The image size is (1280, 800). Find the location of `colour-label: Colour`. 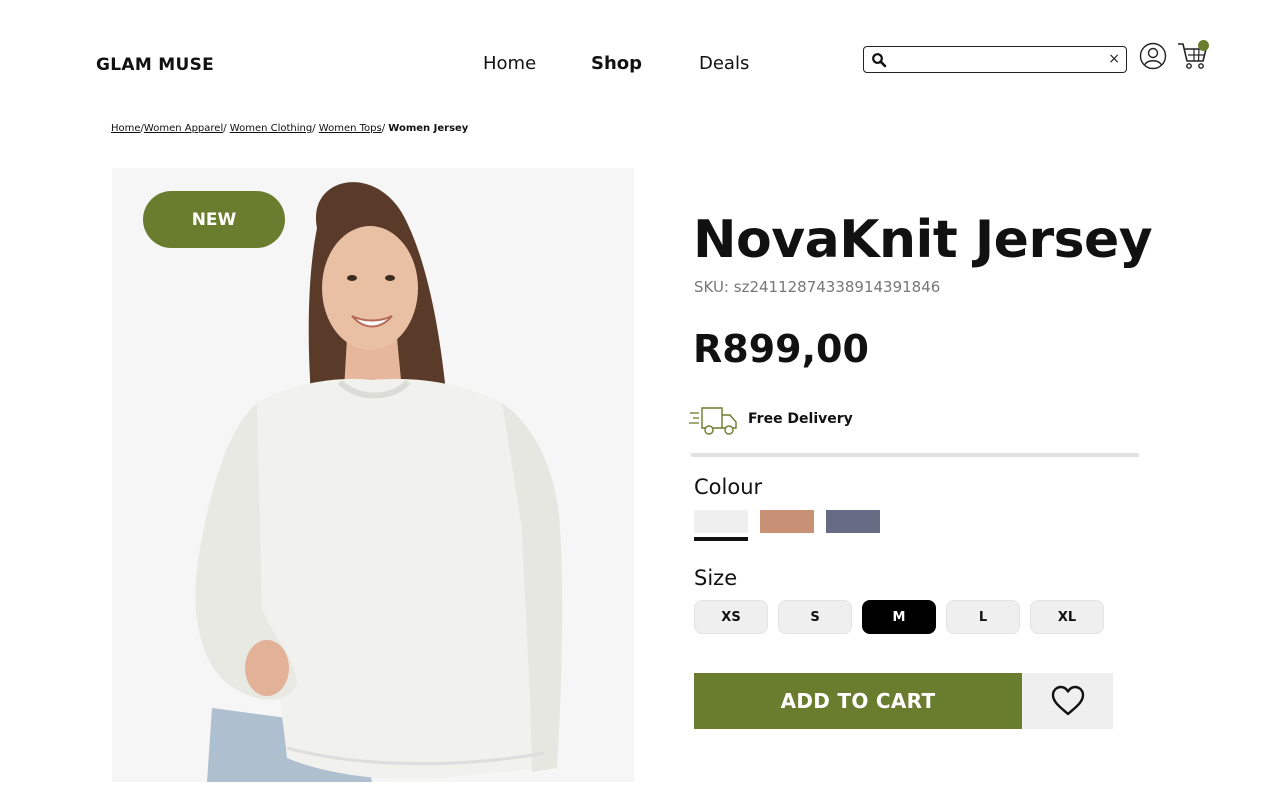

colour-label: Colour is located at coordinates (728, 487).